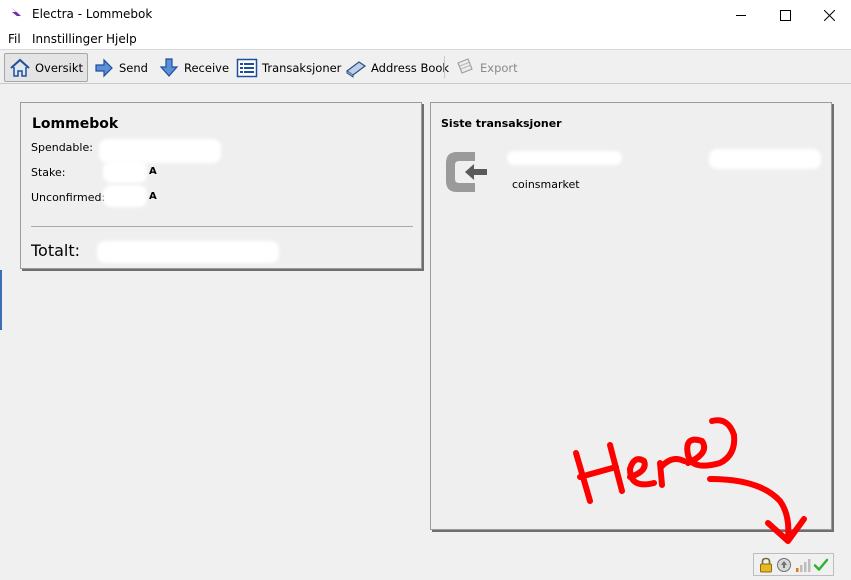 This screenshot has width=851, height=580. What do you see at coordinates (67, 39) in the screenshot?
I see `menu-settings: Innstillinger` at bounding box center [67, 39].